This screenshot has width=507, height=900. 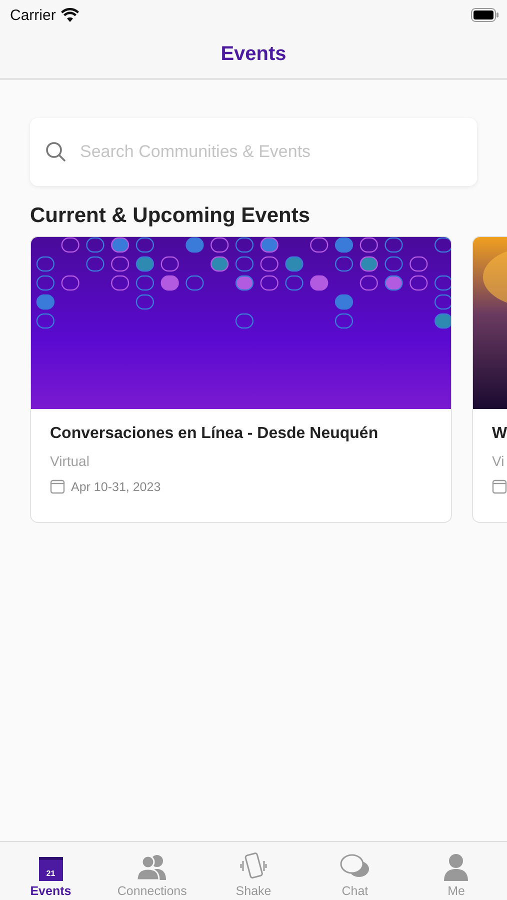 I want to click on phone-icon, so click(x=253, y=866).